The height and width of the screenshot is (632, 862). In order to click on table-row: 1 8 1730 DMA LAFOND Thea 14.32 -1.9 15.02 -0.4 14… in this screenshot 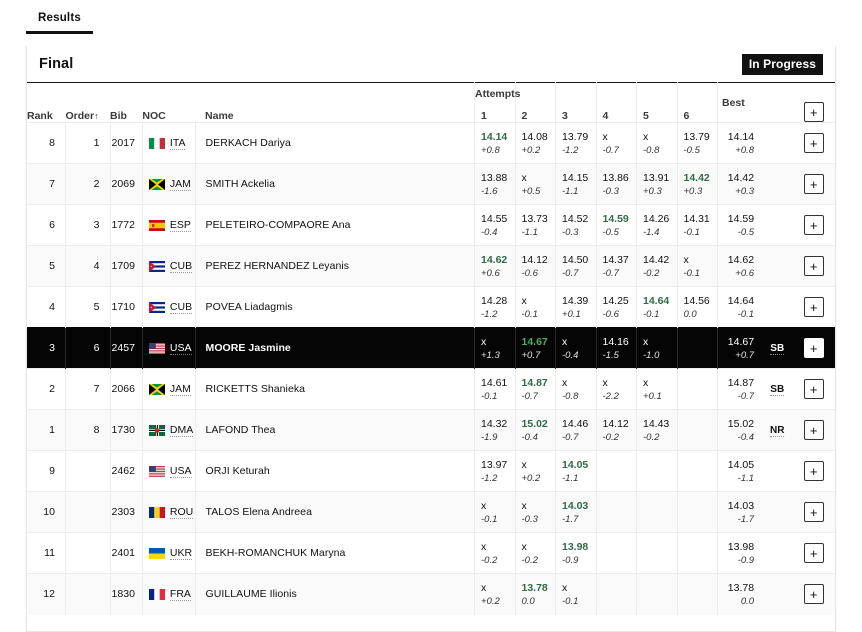, I will do `click(431, 430)`.